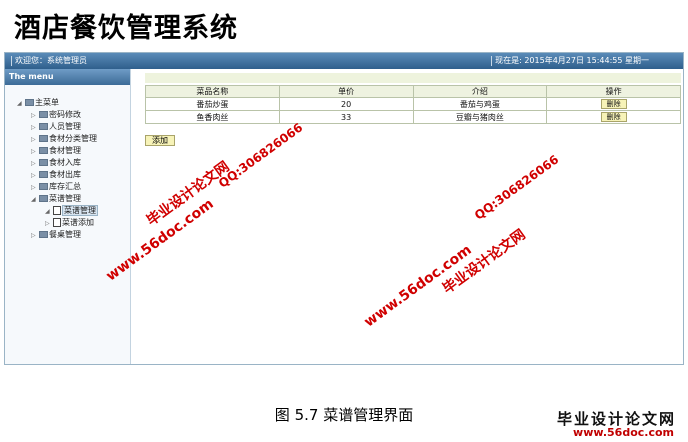 Image resolution: width=688 pixels, height=442 pixels. What do you see at coordinates (413, 78) in the screenshot?
I see `toolbar-strip` at bounding box center [413, 78].